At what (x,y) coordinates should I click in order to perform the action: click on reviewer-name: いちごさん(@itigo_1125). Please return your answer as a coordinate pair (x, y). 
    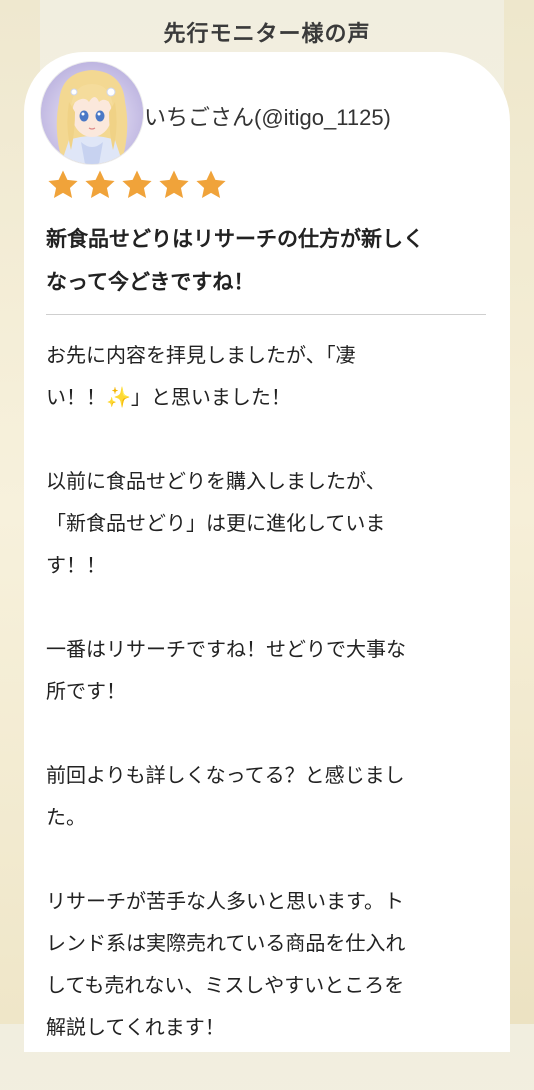
    Looking at the image, I should click on (267, 117).